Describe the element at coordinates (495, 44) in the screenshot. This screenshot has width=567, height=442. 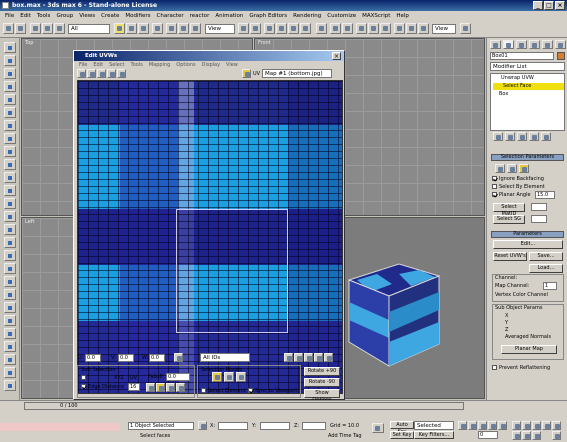
I see `create-tab-icon` at that location.